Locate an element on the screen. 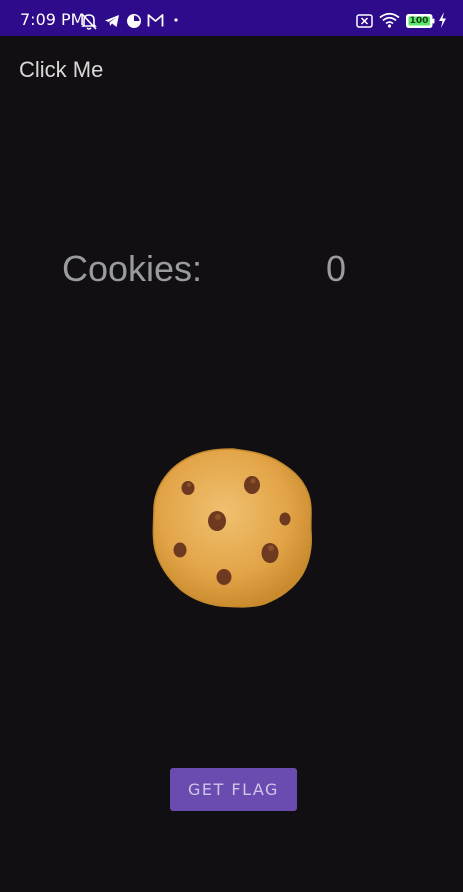 This screenshot has height=892, width=463. charging-bolt-icon is located at coordinates (442, 20).